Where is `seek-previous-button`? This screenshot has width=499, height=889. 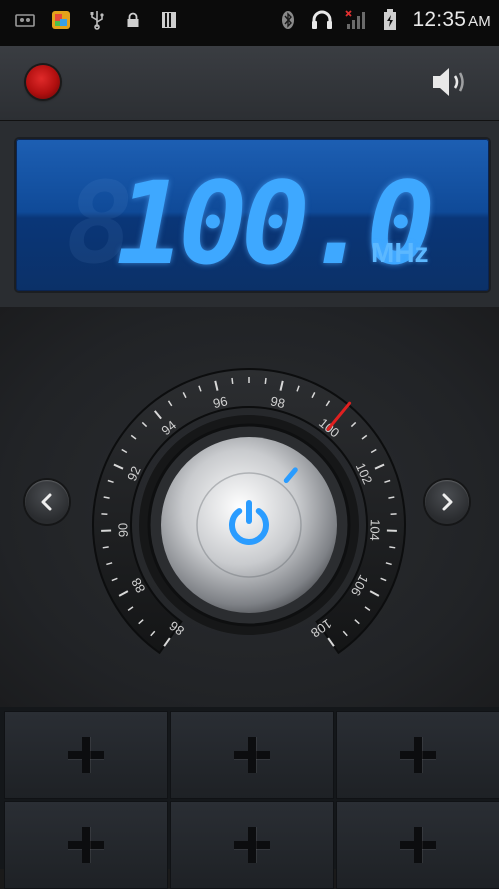
seek-previous-button is located at coordinates (47, 502).